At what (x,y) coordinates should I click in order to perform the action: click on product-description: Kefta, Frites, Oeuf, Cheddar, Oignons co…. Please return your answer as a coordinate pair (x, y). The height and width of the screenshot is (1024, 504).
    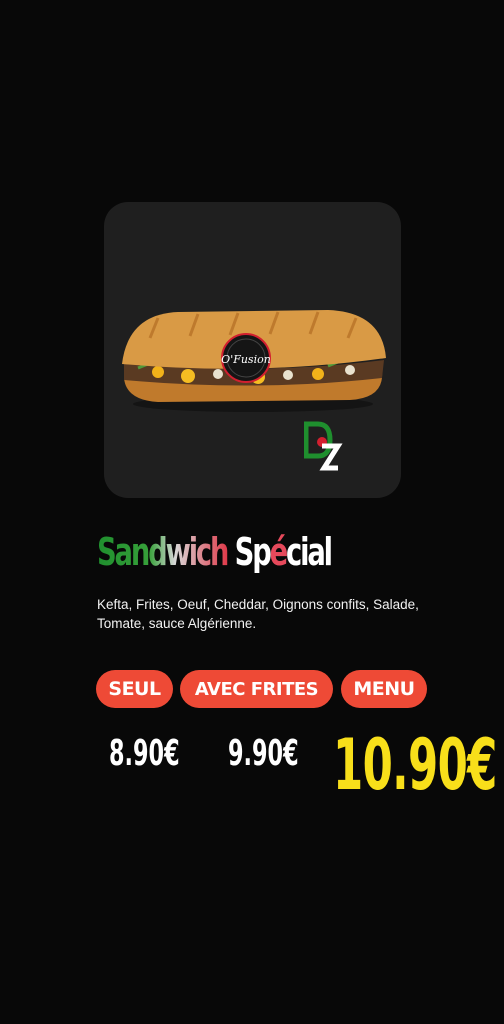
    Looking at the image, I should click on (258, 614).